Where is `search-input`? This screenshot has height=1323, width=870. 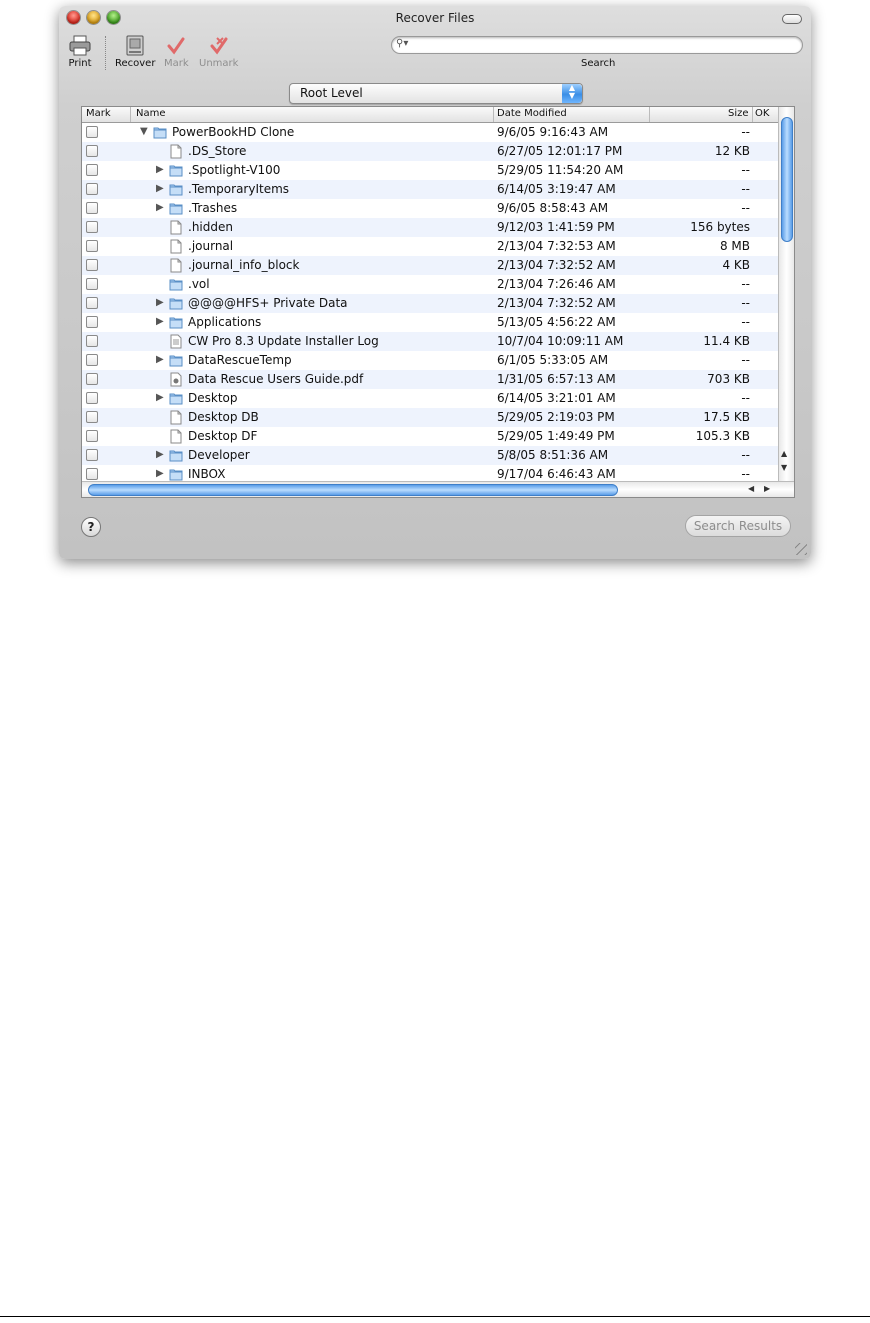
search-input is located at coordinates (599, 44).